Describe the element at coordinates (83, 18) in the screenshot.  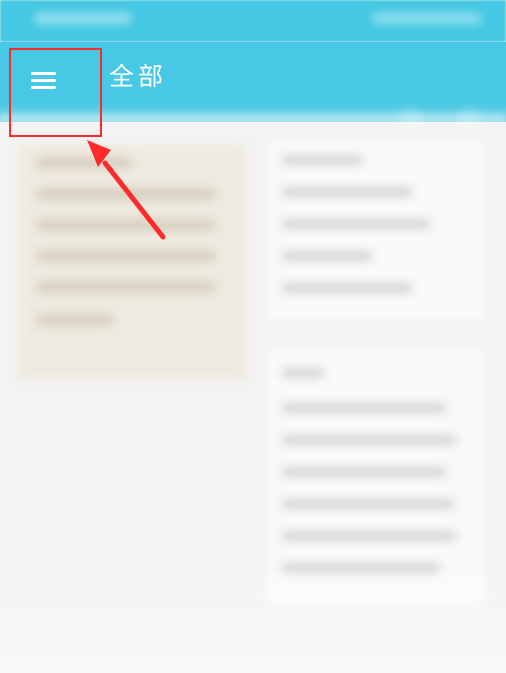
I see `blurred-status-left` at that location.